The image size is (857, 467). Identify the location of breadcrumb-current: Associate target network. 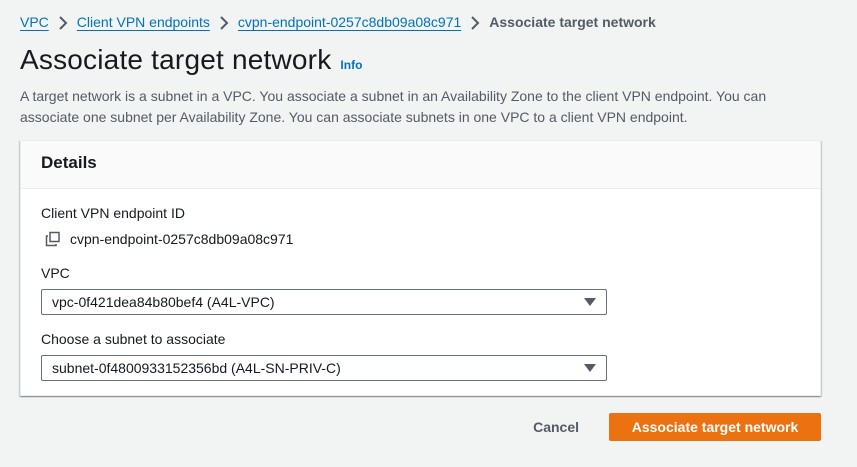
(572, 22).